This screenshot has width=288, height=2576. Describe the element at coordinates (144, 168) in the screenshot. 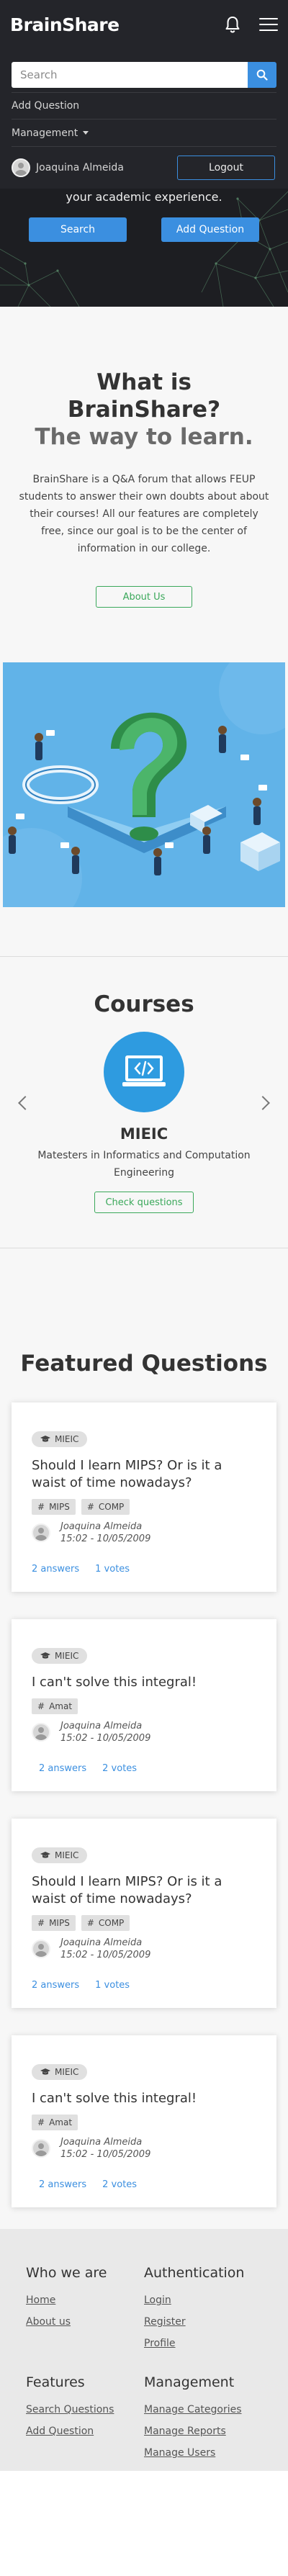

I see `user-row: Joaquina Almeida Logout` at that location.